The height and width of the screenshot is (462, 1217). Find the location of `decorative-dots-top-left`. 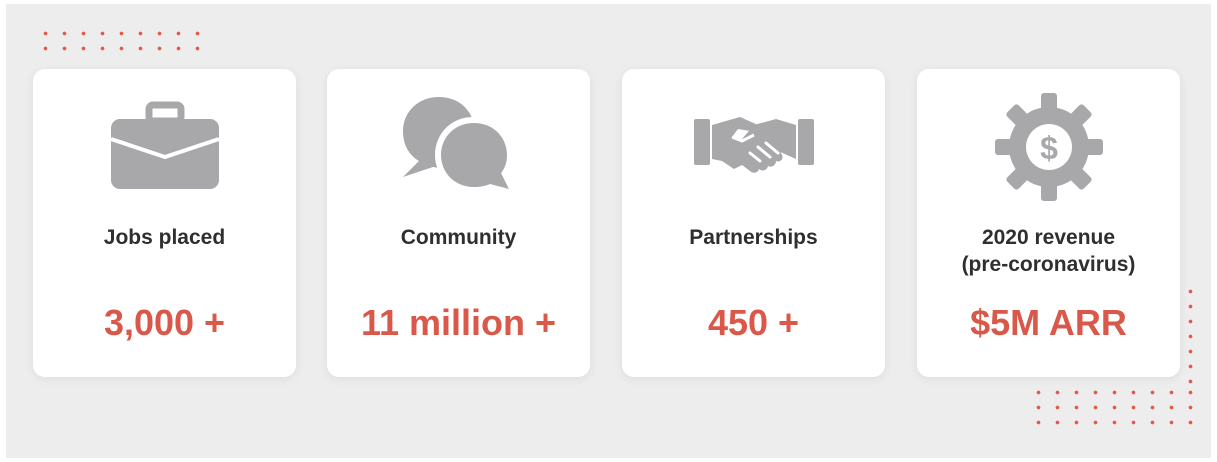

decorative-dots-top-left is located at coordinates (121, 41).